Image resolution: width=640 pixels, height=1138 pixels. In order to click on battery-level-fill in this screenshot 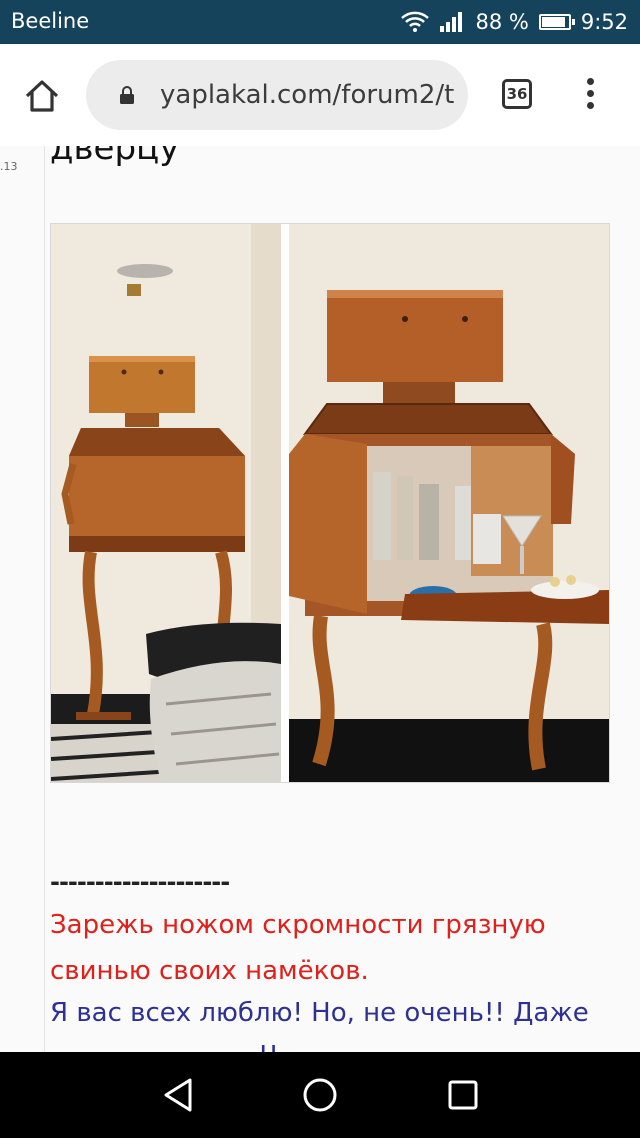, I will do `click(553, 22)`.